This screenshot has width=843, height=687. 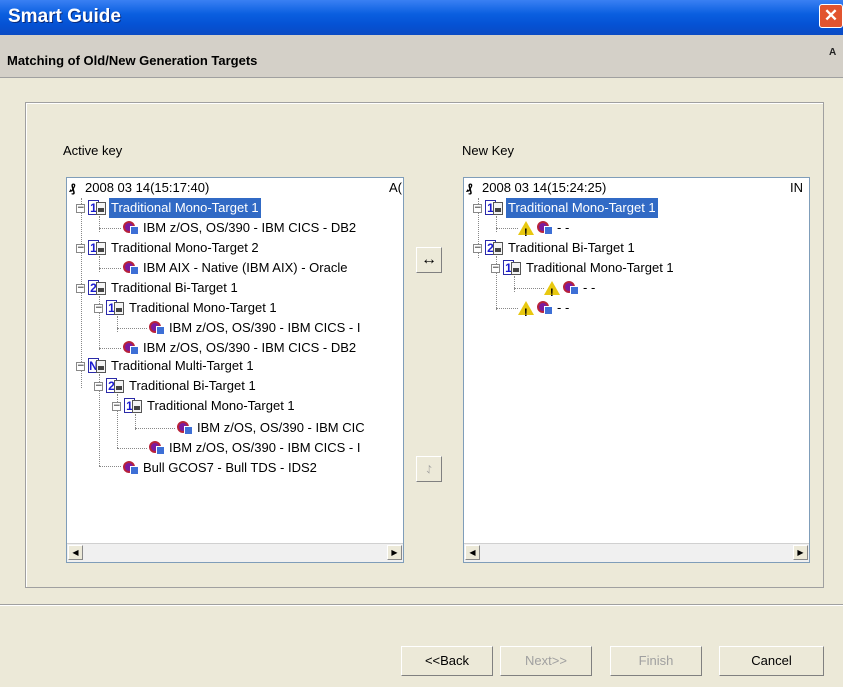 I want to click on footer-separator, so click(x=421, y=605).